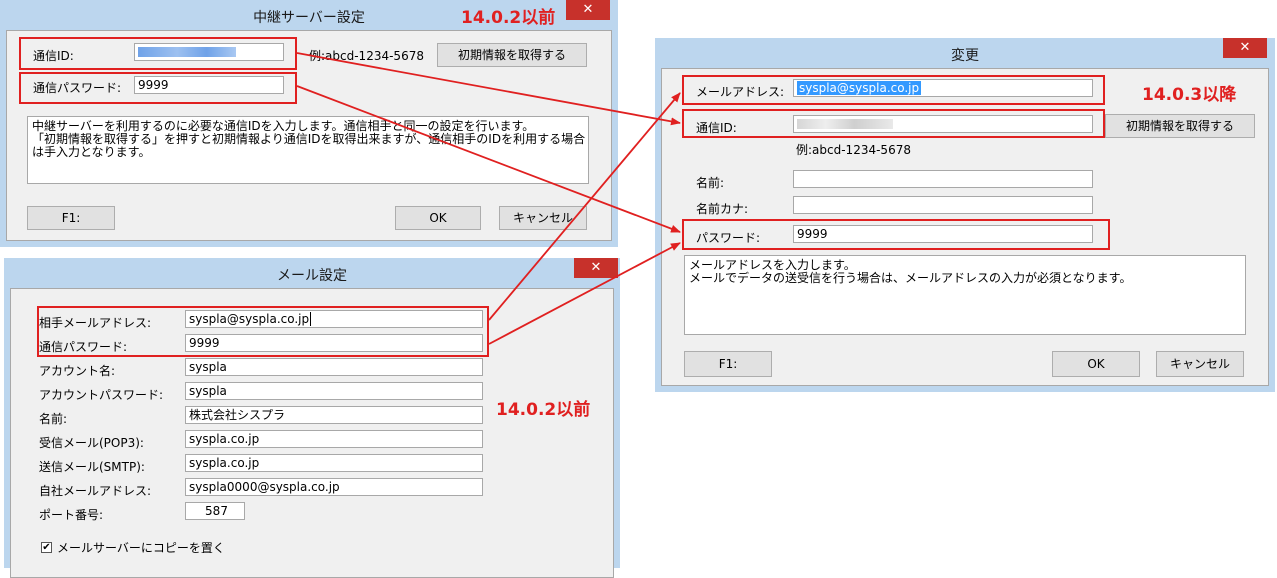 This screenshot has height=578, width=1277. Describe the element at coordinates (91, 443) in the screenshot. I see `mail-field-label: 受信メール(POP3):` at that location.